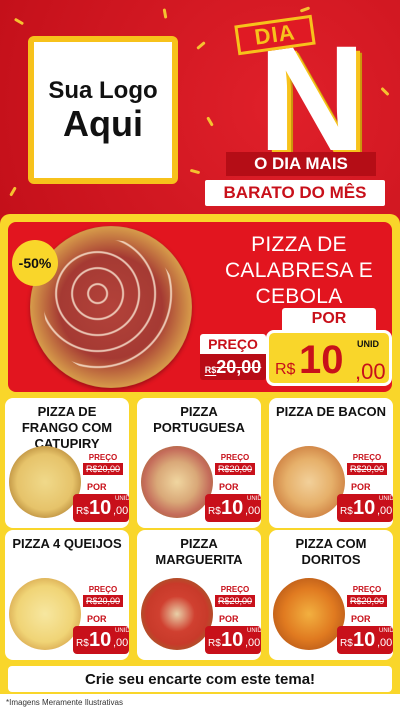  I want to click on old-price-currency: R$, so click(210, 370).